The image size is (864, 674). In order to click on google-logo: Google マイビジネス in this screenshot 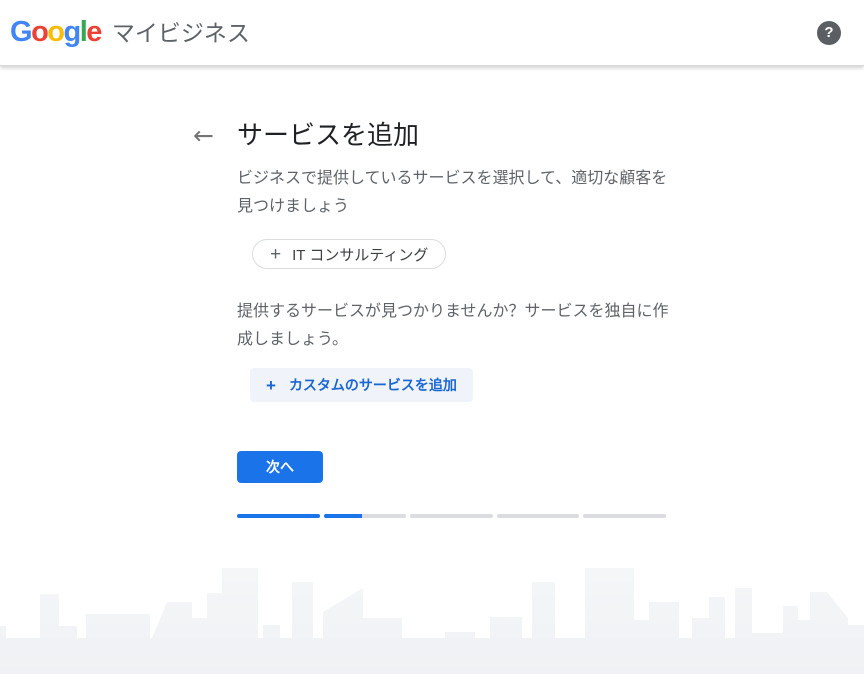, I will do `click(130, 32)`.